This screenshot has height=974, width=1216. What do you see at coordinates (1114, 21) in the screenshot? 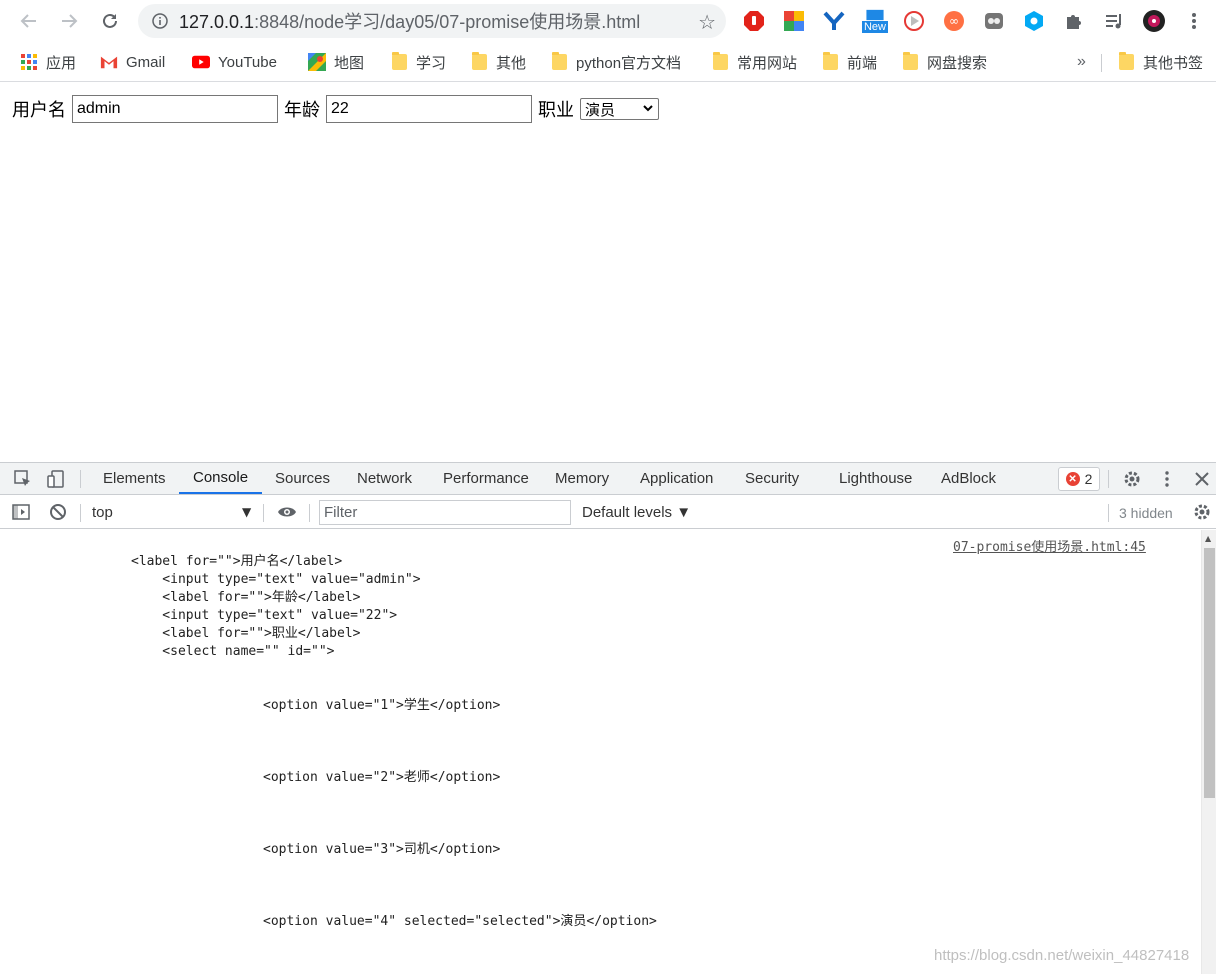
I see `media-queue-icon` at bounding box center [1114, 21].